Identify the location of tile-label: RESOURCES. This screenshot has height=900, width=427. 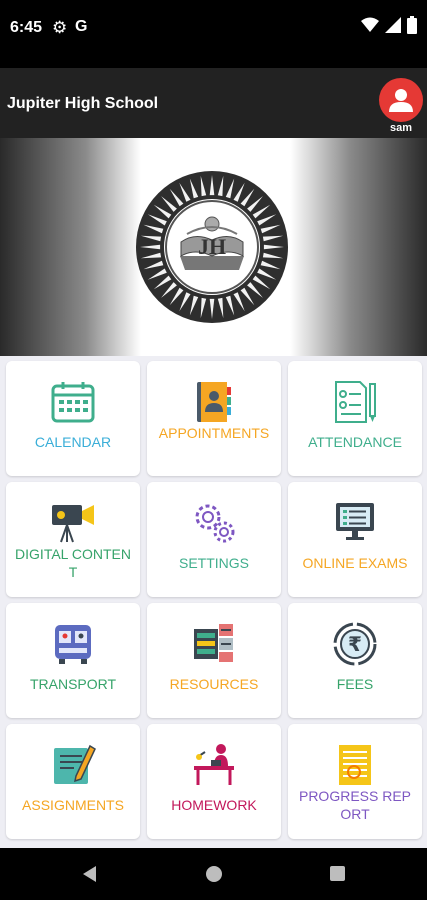
(214, 684).